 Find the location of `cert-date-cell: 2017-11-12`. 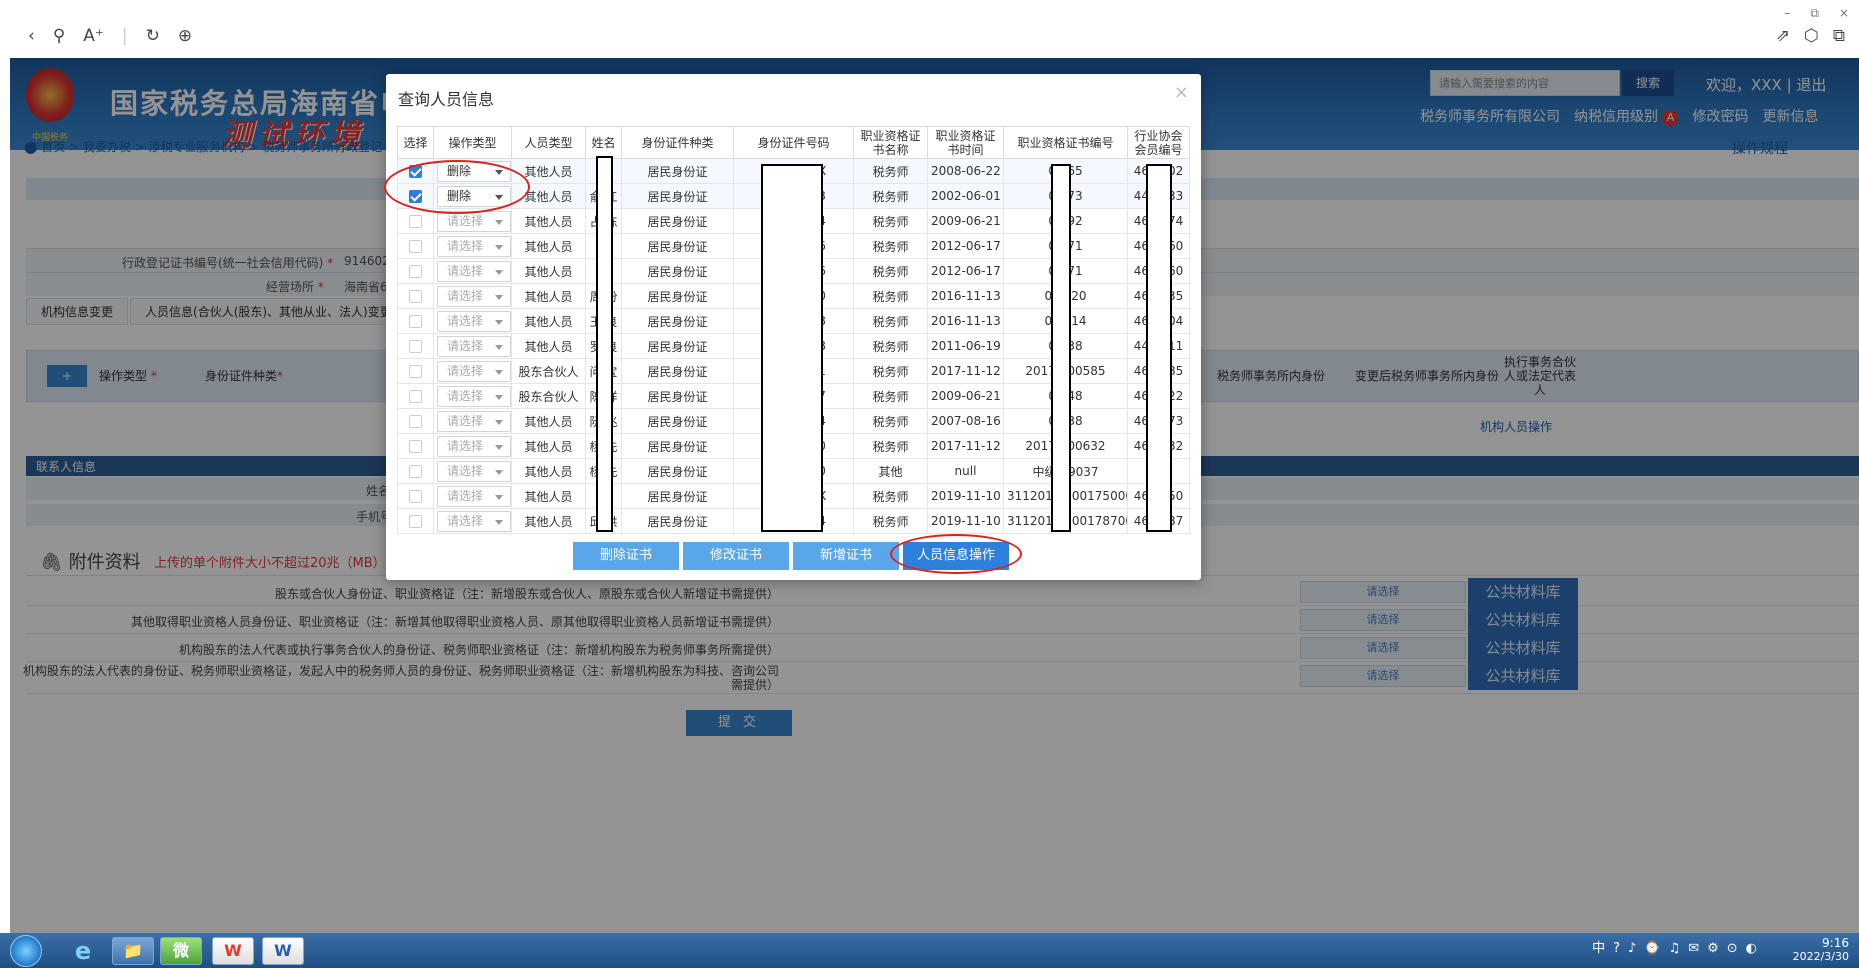

cert-date-cell: 2017-11-12 is located at coordinates (965, 371).